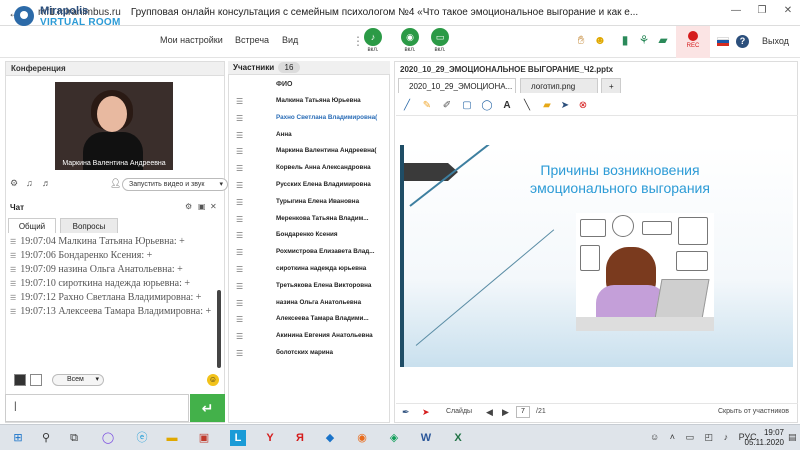  I want to click on screen-share-toggle: ▭ вкл., so click(440, 40).